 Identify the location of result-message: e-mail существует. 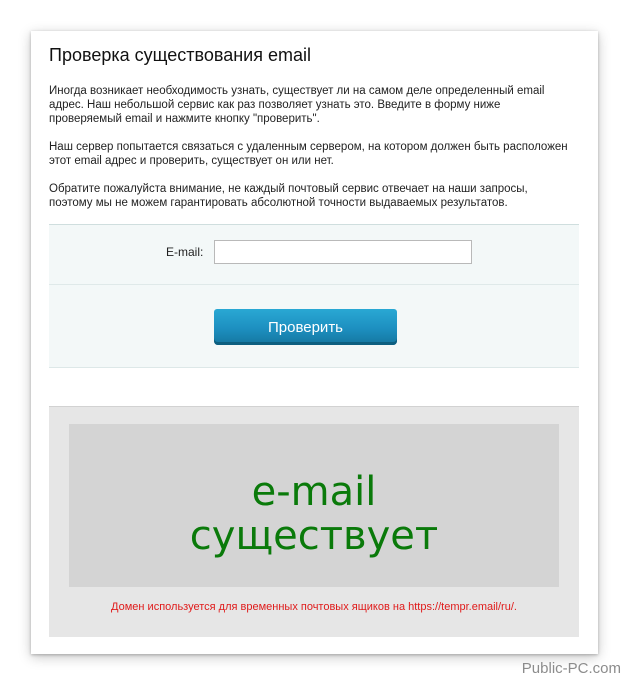
(314, 514).